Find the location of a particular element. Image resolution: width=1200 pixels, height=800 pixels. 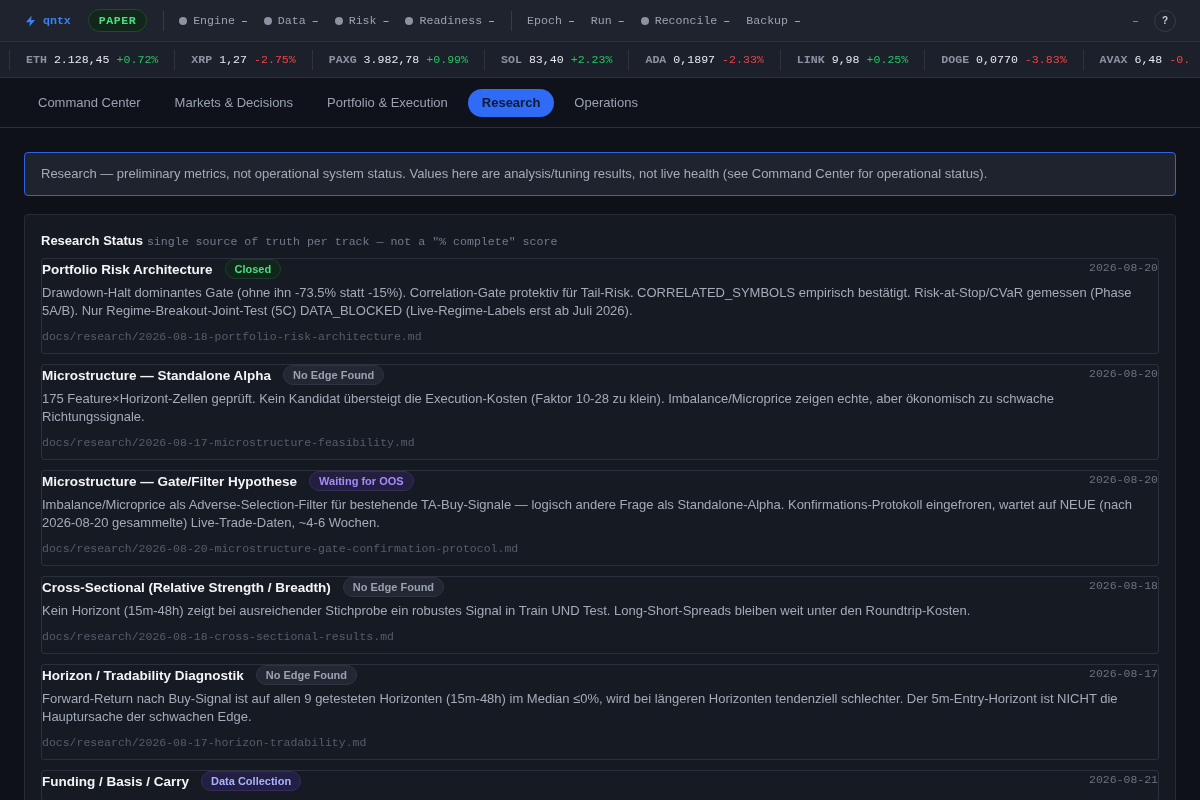

ticker-price: 1,27 is located at coordinates (233, 59).